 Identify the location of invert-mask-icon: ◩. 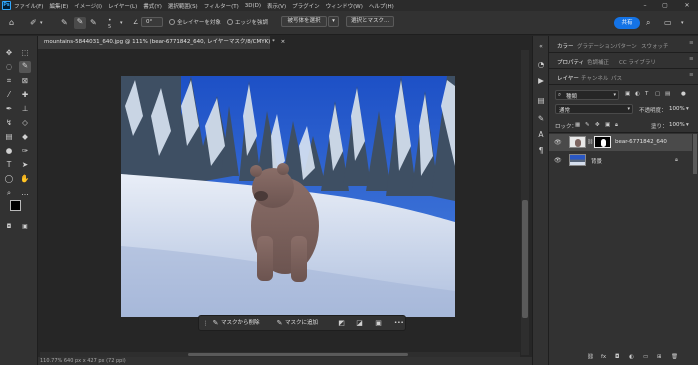
(341, 323).